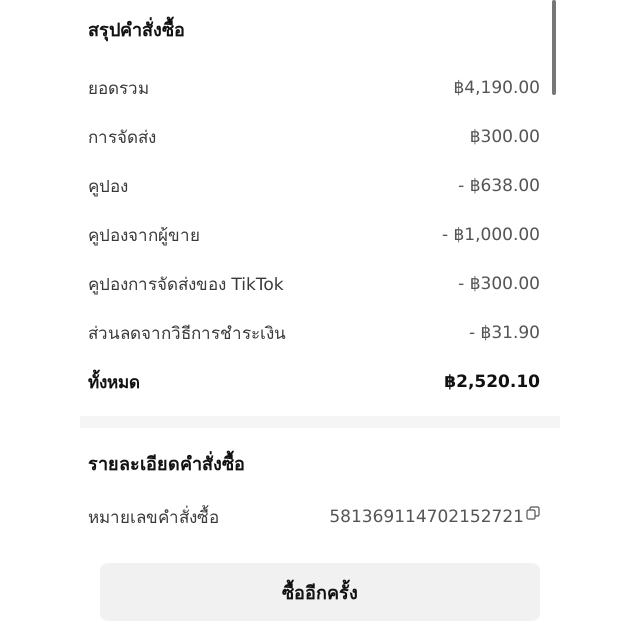  Describe the element at coordinates (320, 592) in the screenshot. I see `buy-again-button: ซื้ออีกครั้ง` at that location.